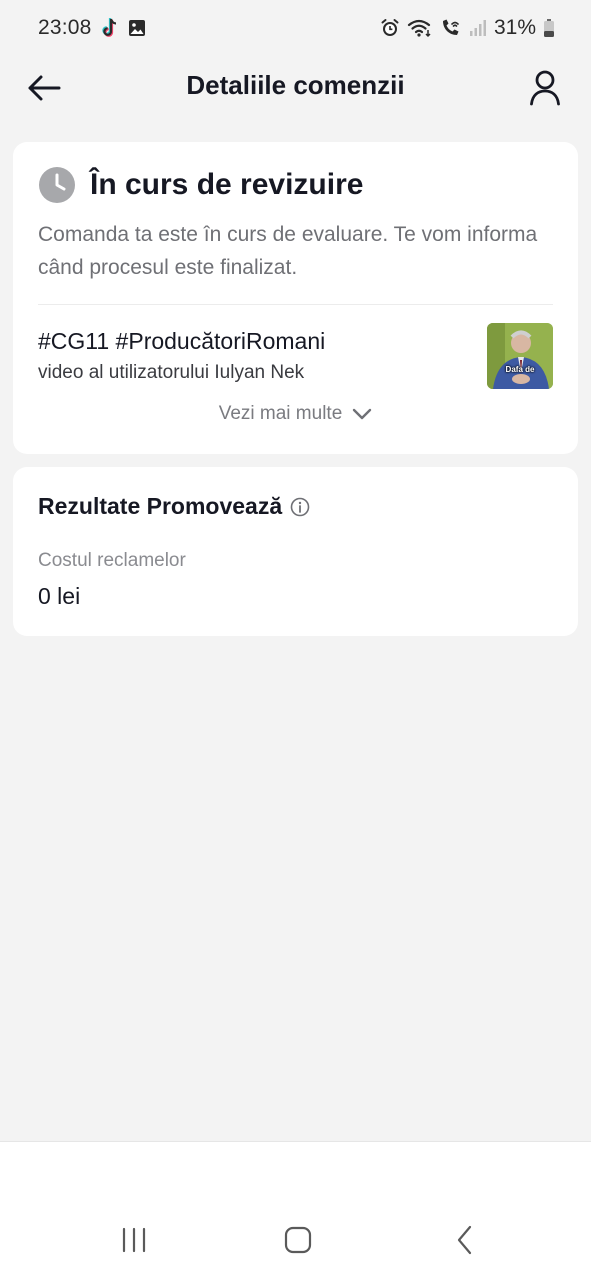 This screenshot has width=591, height=1280. Describe the element at coordinates (420, 28) in the screenshot. I see `wifi-icon` at that location.